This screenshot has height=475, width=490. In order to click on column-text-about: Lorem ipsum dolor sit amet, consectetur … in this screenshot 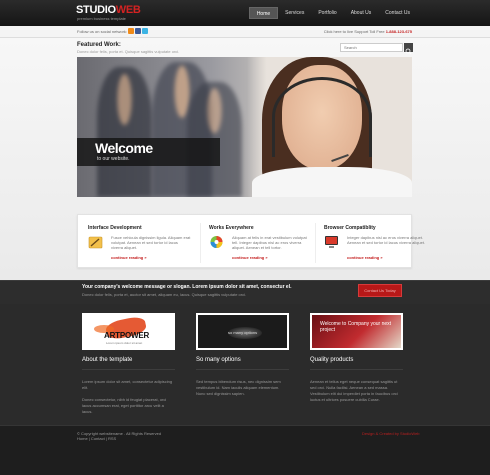, I will do `click(128, 397)`.